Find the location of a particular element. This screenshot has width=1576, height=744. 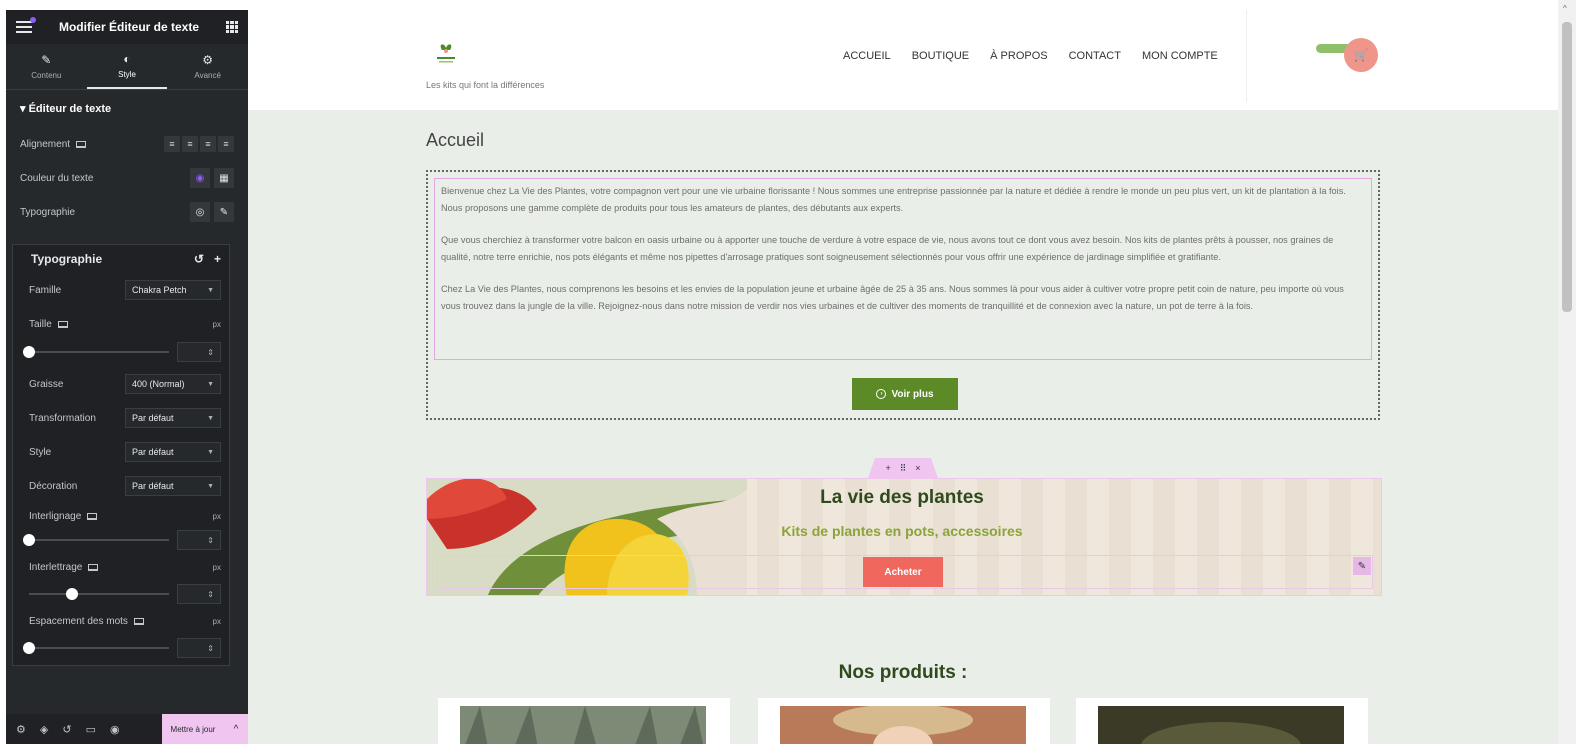

font-family-row: Famille Chakra Petch ▼ is located at coordinates (121, 290).